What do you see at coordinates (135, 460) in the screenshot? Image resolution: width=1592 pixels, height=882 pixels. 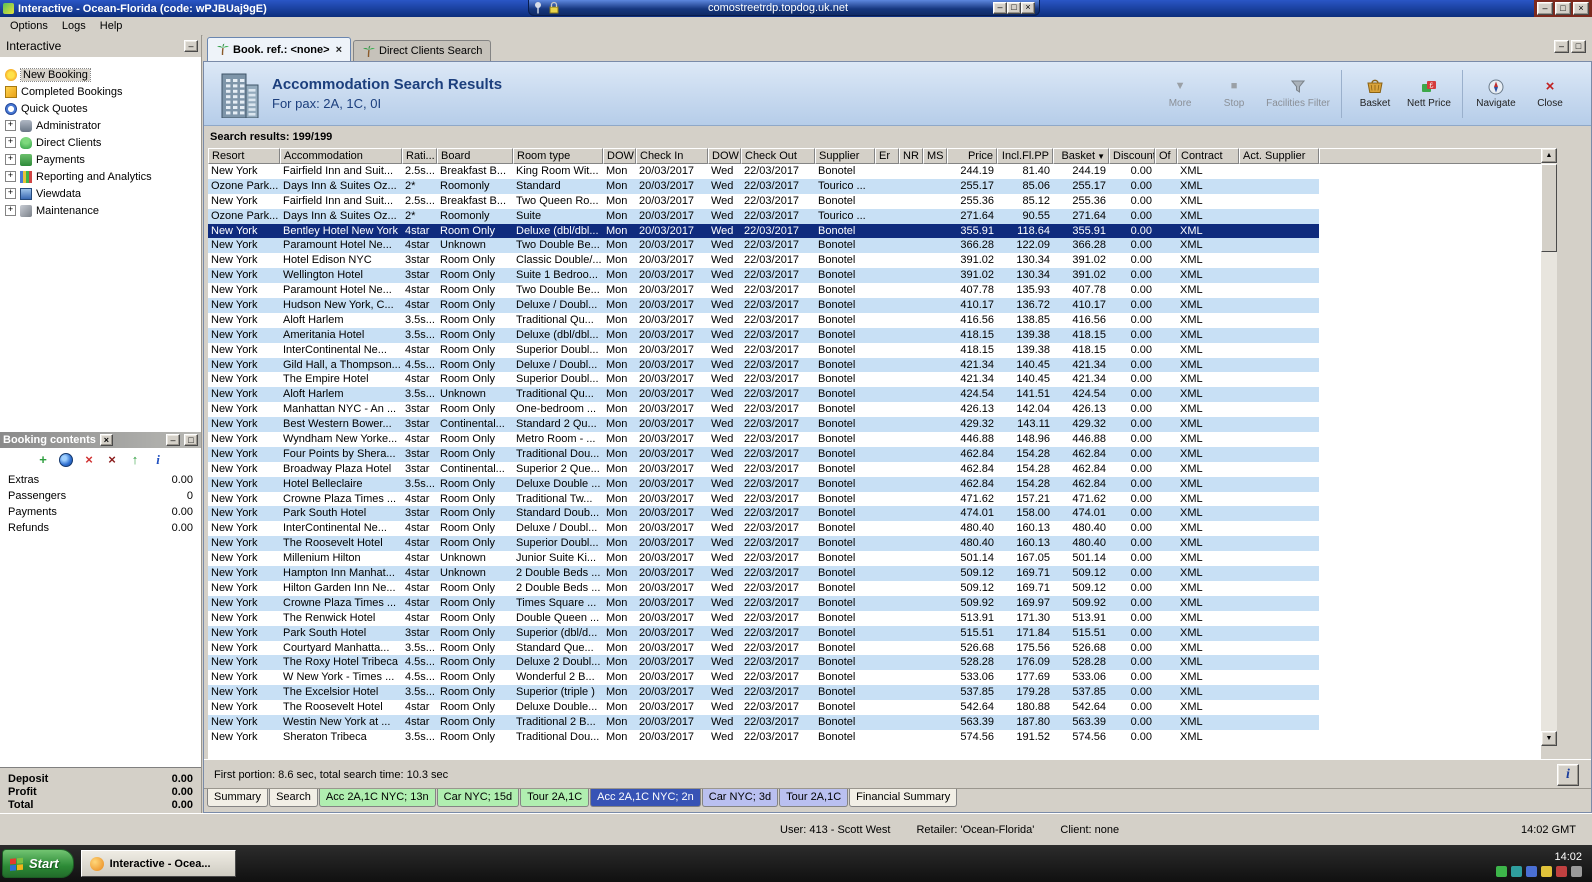 I see `export-icon: ↑` at bounding box center [135, 460].